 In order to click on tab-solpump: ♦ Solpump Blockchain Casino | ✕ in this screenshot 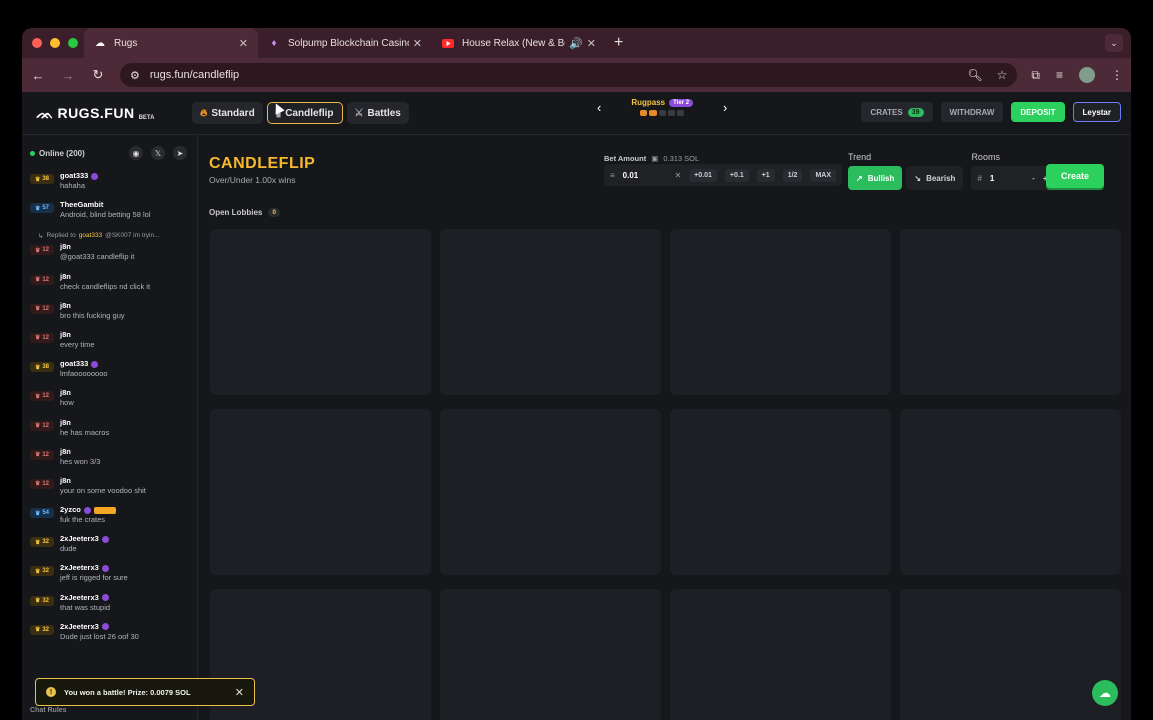, I will do `click(345, 43)`.